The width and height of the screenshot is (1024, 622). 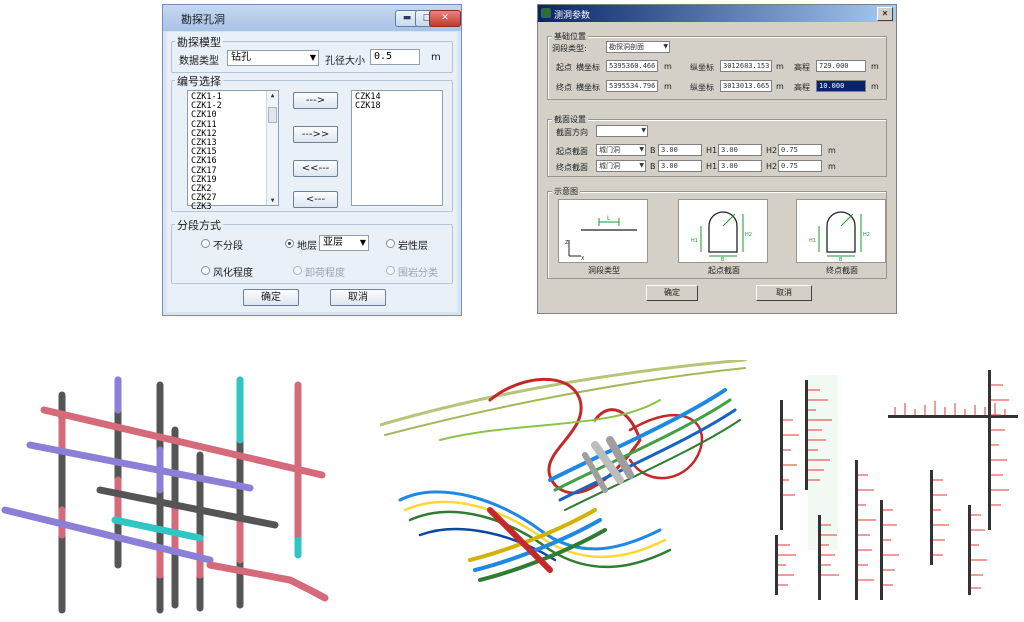 I want to click on end-y-field: 3013013.665, so click(x=746, y=86).